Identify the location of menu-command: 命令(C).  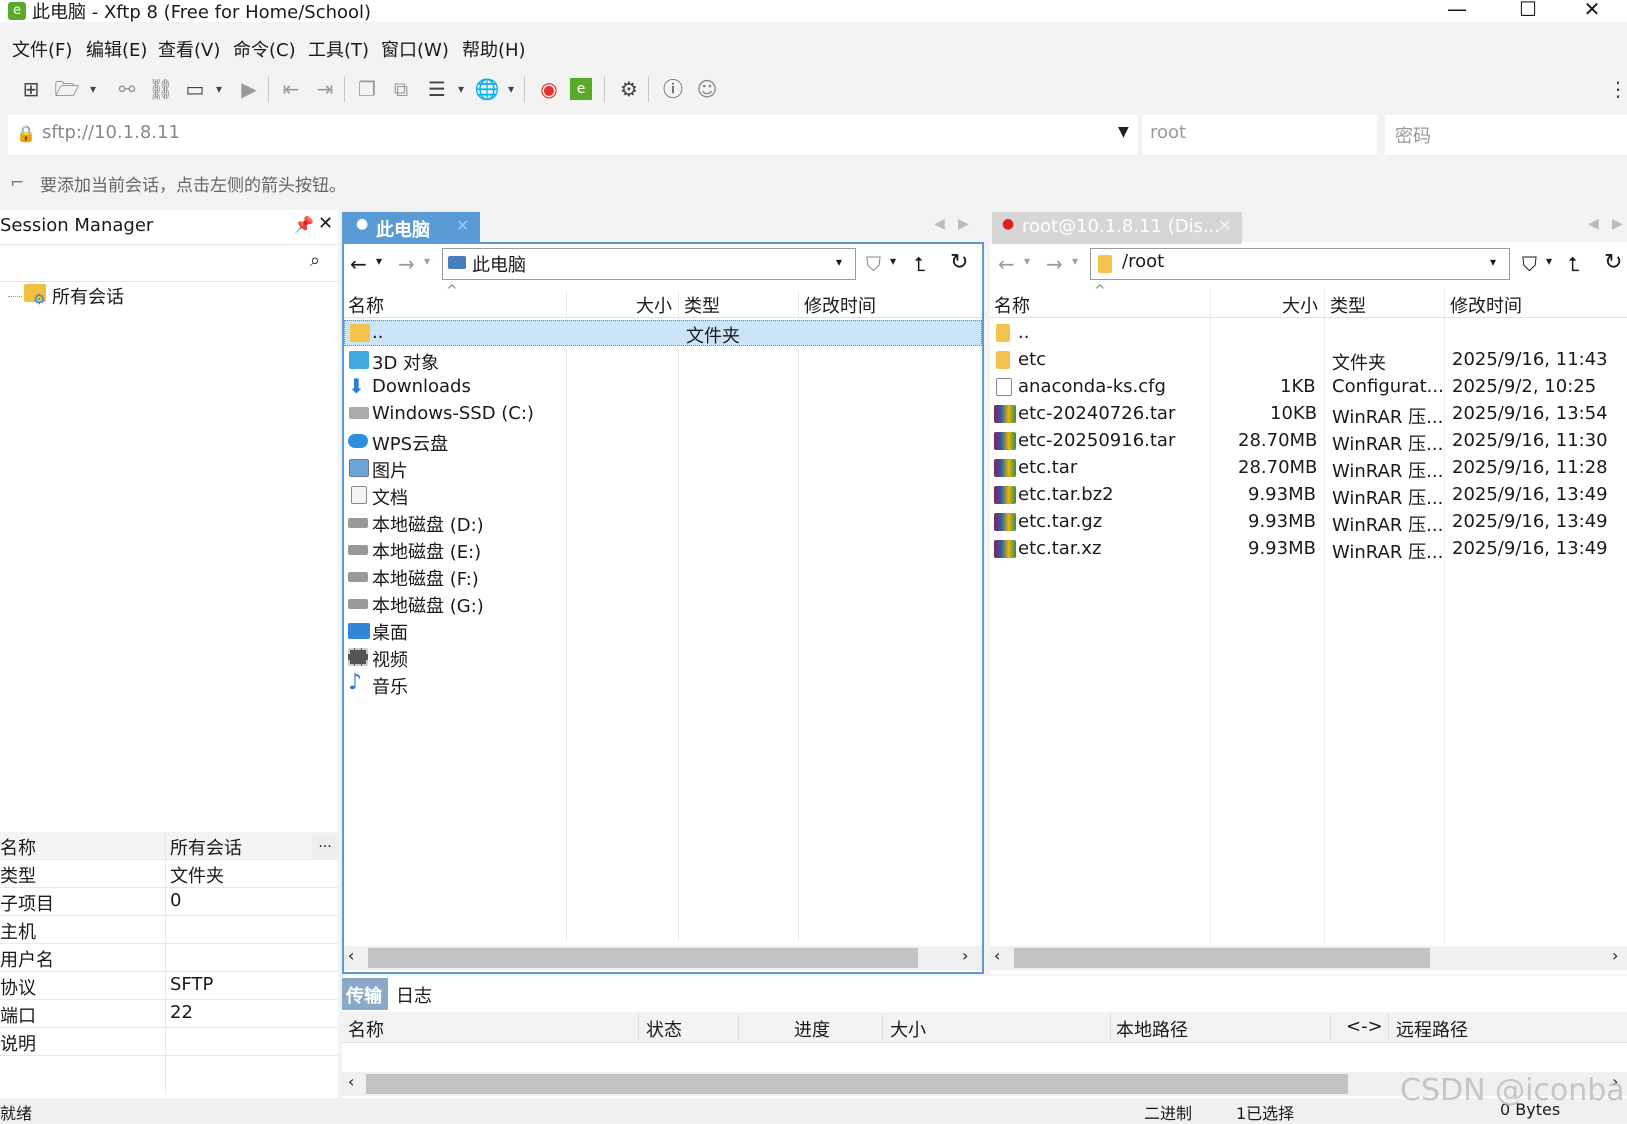
(264, 49).